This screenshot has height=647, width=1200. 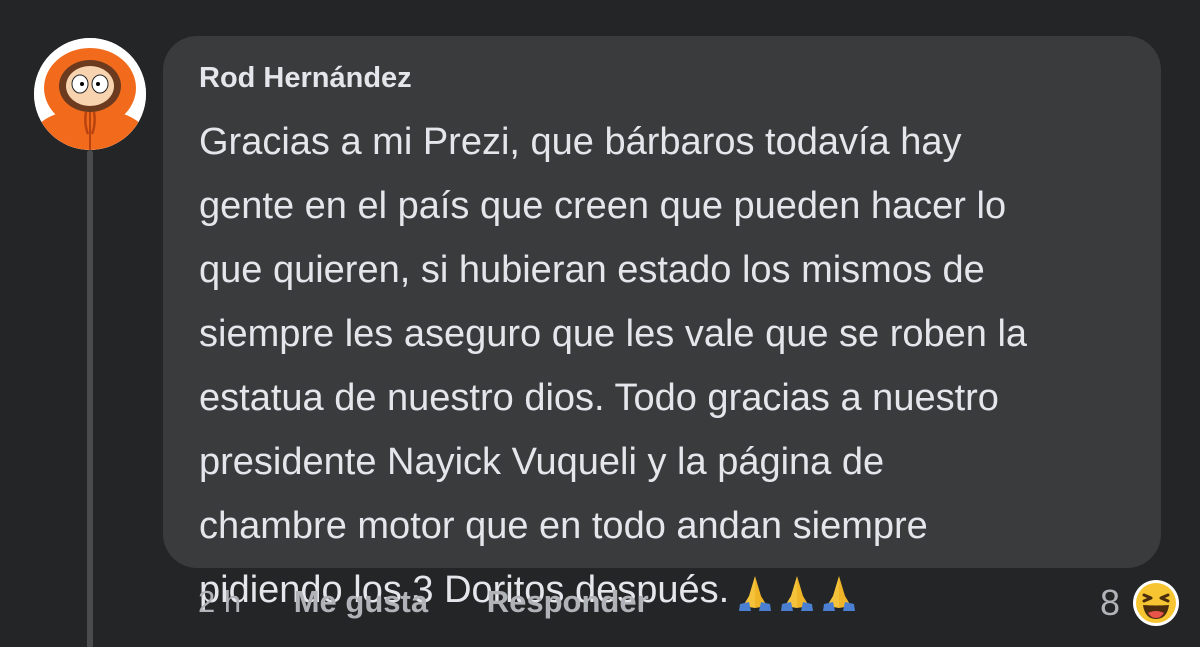 What do you see at coordinates (1109, 602) in the screenshot?
I see `reaction-count: 8` at bounding box center [1109, 602].